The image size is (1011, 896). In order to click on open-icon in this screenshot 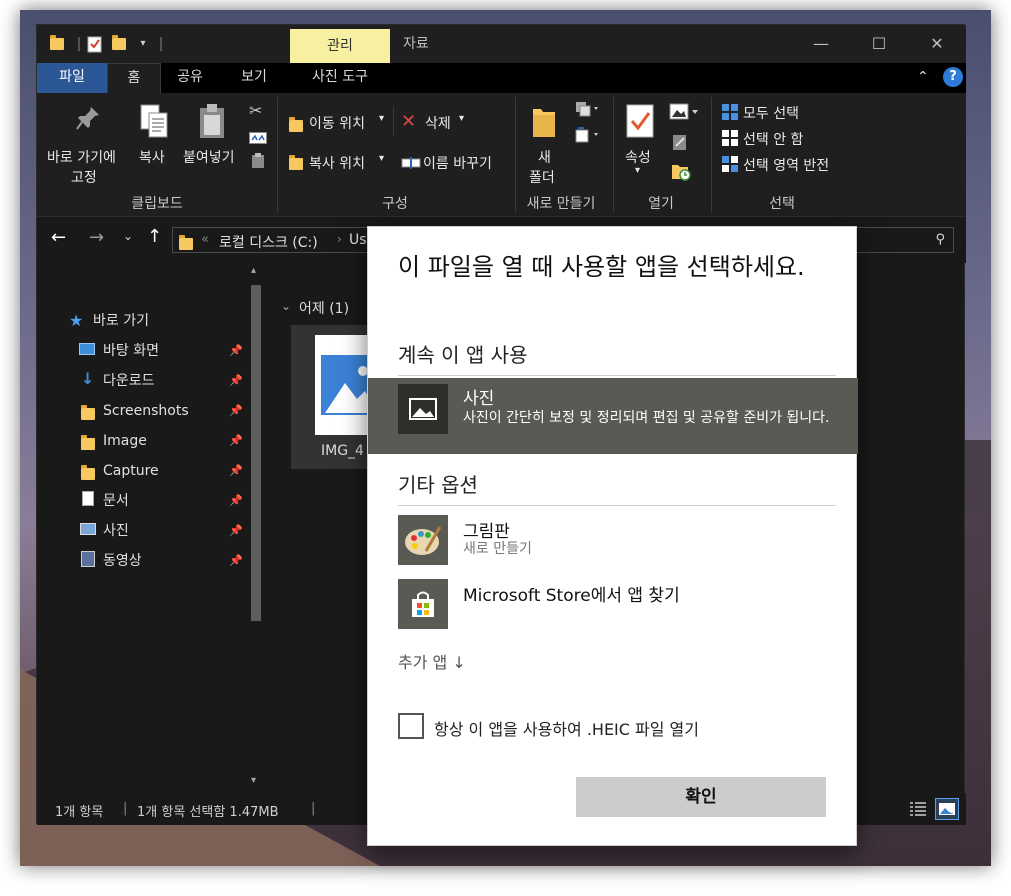, I will do `click(684, 114)`.